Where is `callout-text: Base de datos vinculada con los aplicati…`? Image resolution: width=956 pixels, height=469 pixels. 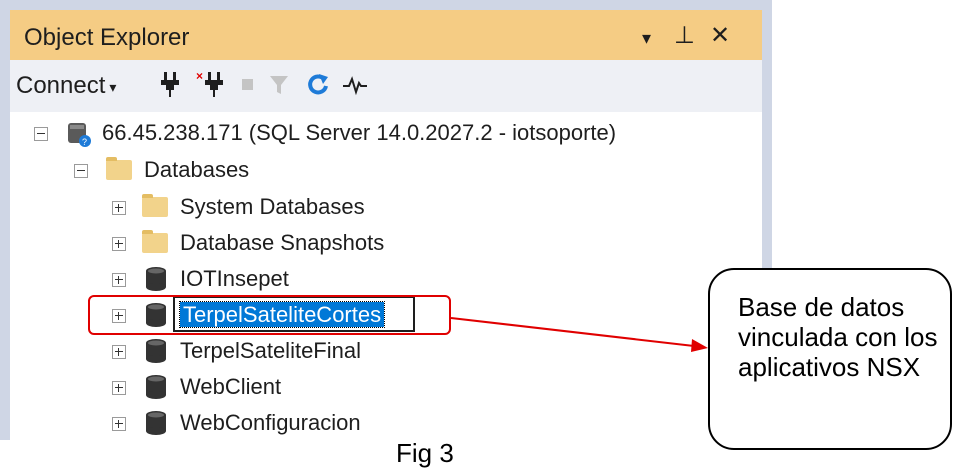
callout-text: Base de datos vinculada con los aplicati… is located at coordinates (838, 337).